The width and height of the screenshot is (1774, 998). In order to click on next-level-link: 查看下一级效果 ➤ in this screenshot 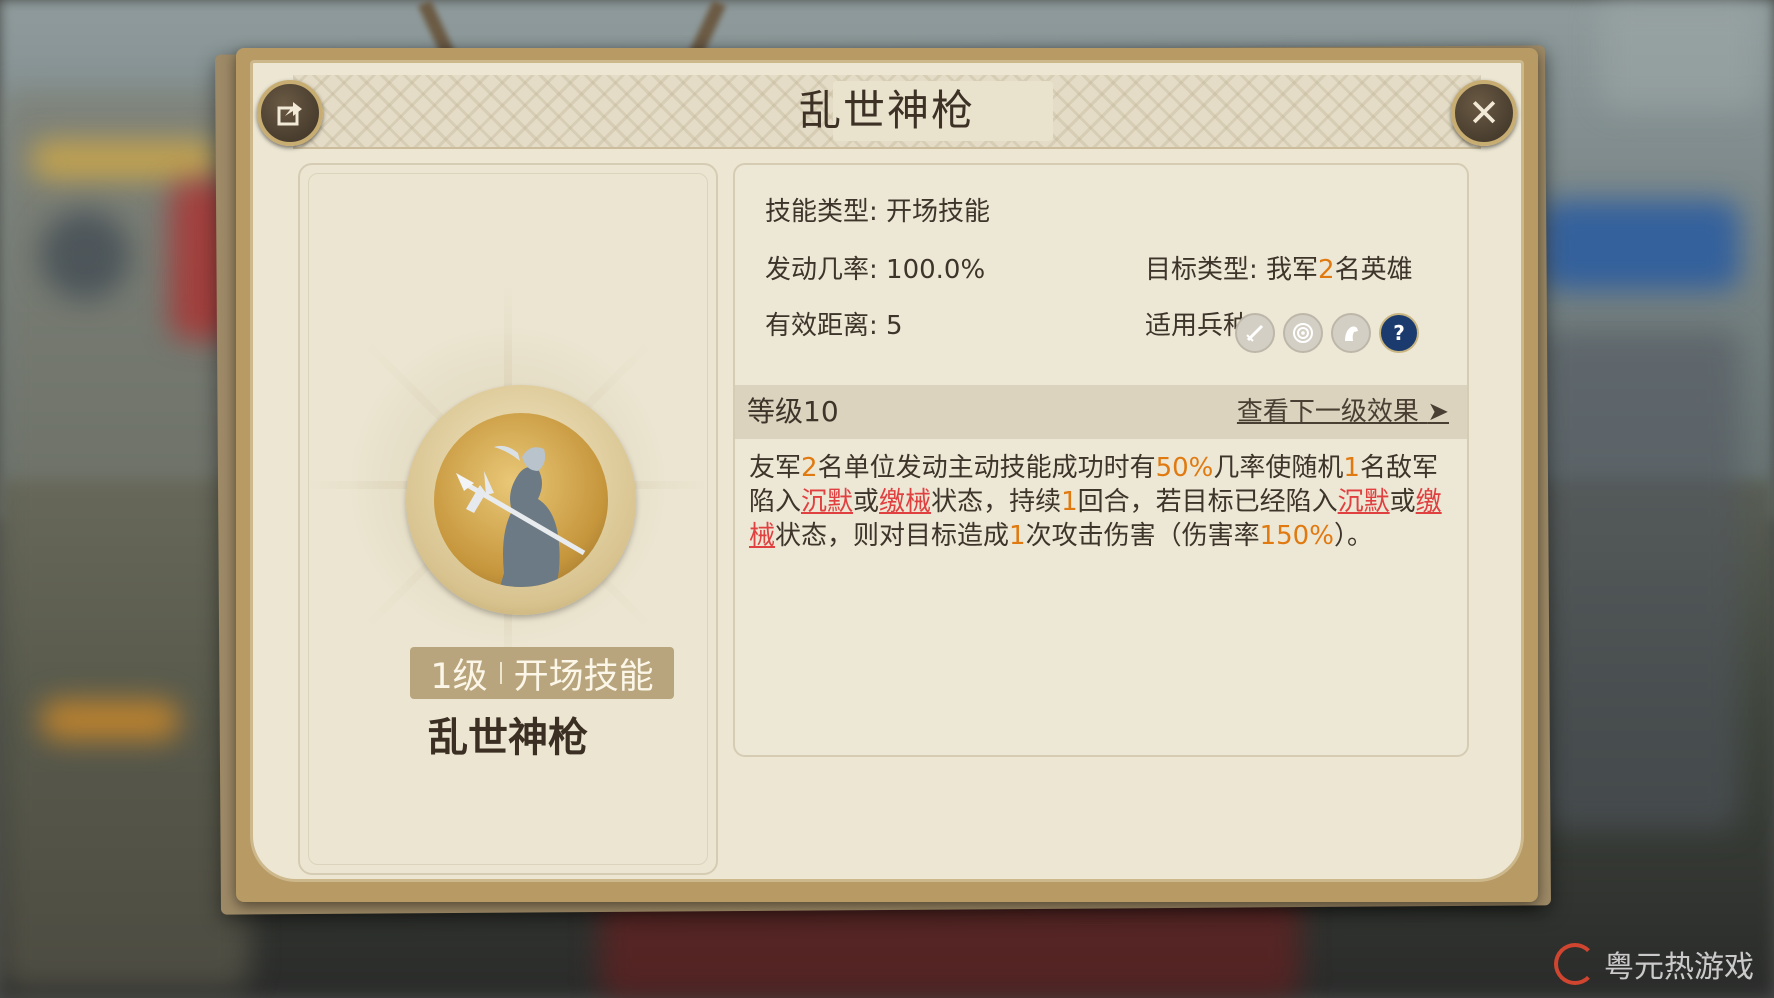, I will do `click(1343, 412)`.